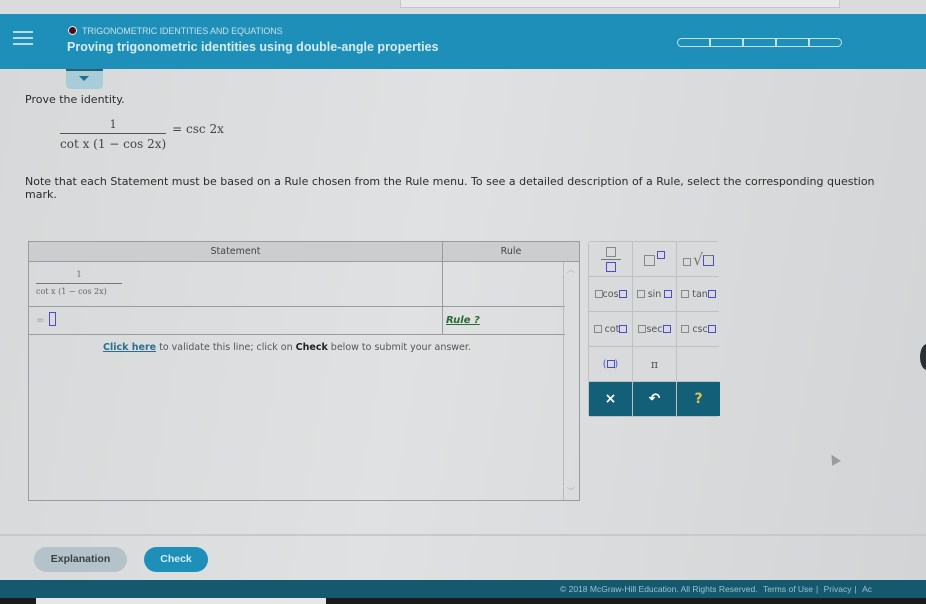 The height and width of the screenshot is (604, 926). I want to click on pi-button: π, so click(654, 364).